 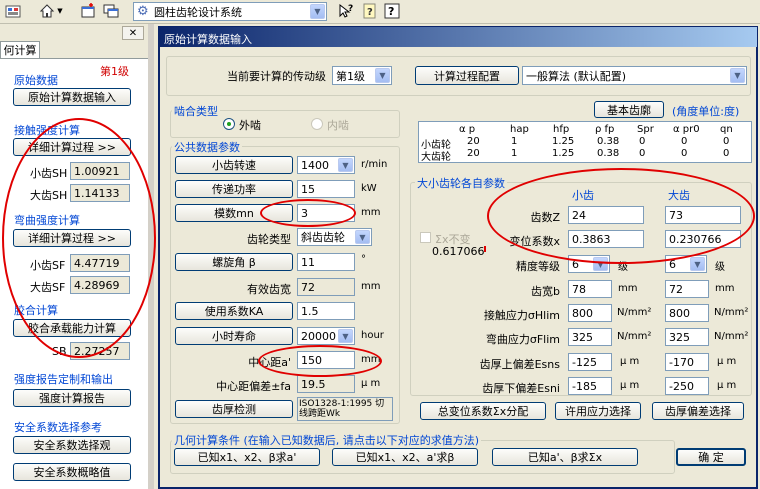 What do you see at coordinates (362, 75) in the screenshot?
I see `stage-select: 第1级 ▼` at bounding box center [362, 75].